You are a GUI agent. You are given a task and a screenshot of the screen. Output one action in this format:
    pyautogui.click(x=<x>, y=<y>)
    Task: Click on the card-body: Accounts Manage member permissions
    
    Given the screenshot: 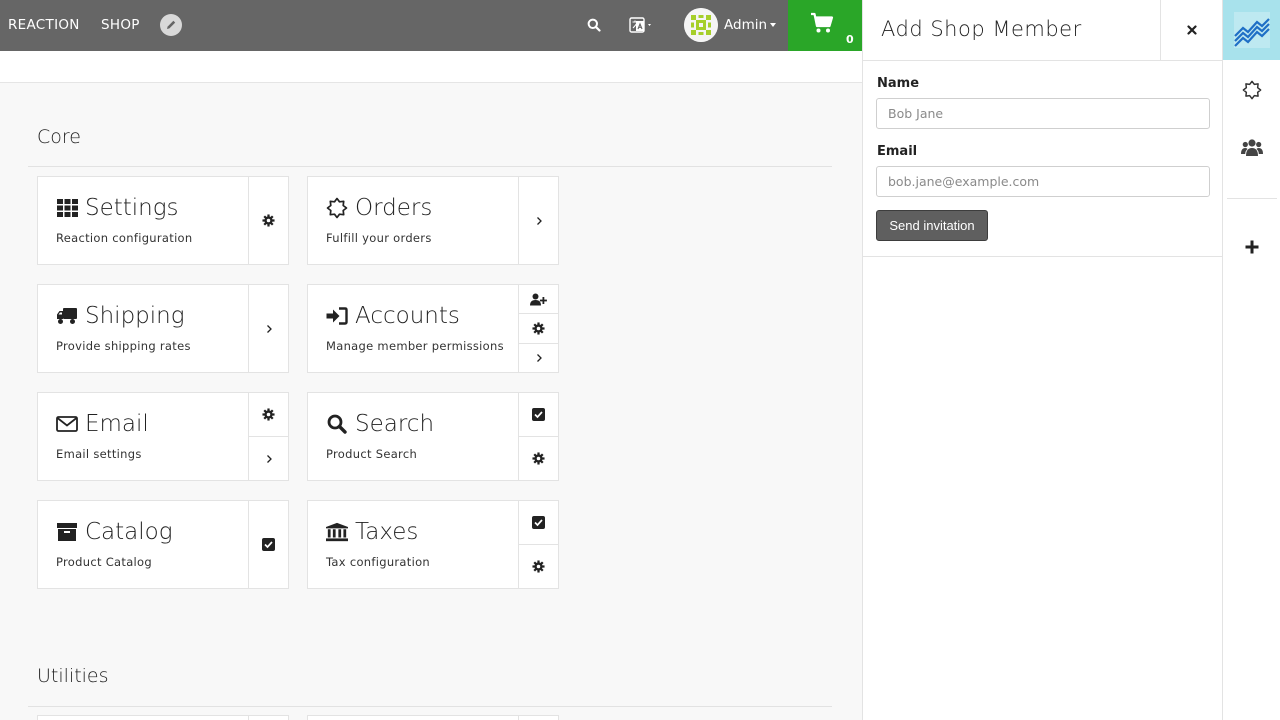 What is the action you would take?
    pyautogui.click(x=413, y=328)
    